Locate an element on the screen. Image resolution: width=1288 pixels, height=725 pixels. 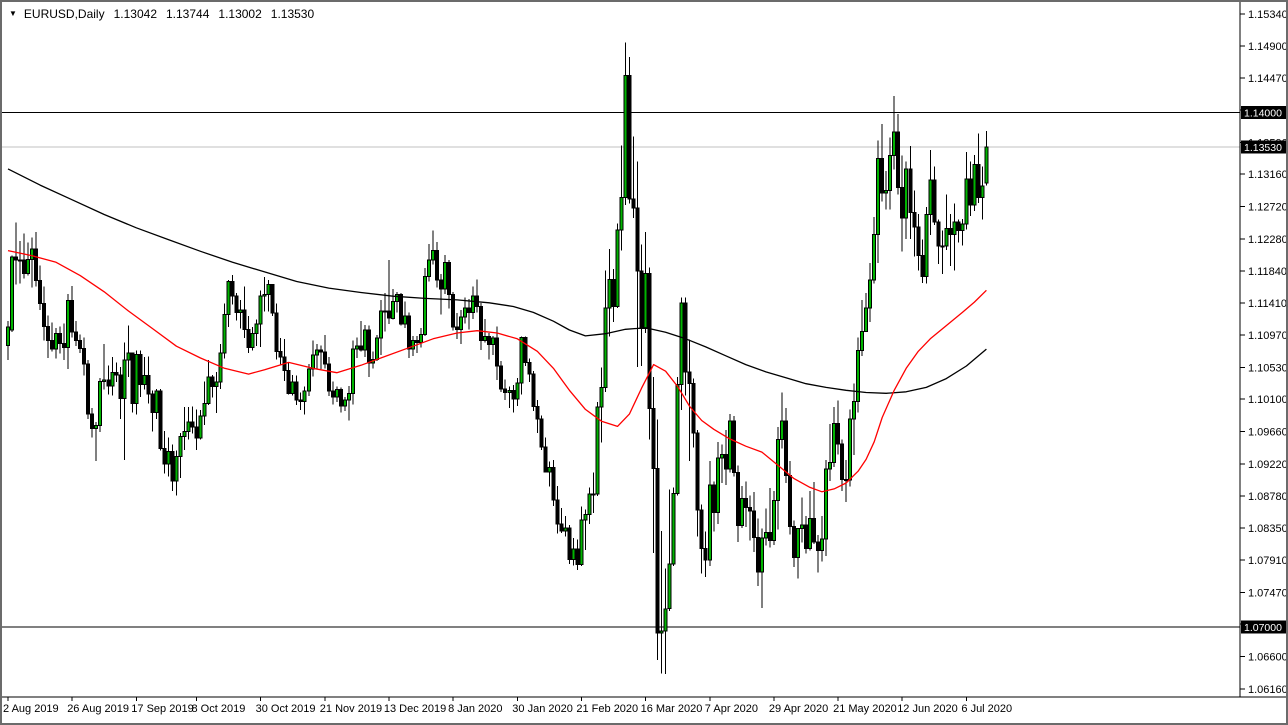
price-tick-label: 1.10970 is located at coordinates (1267, 336).